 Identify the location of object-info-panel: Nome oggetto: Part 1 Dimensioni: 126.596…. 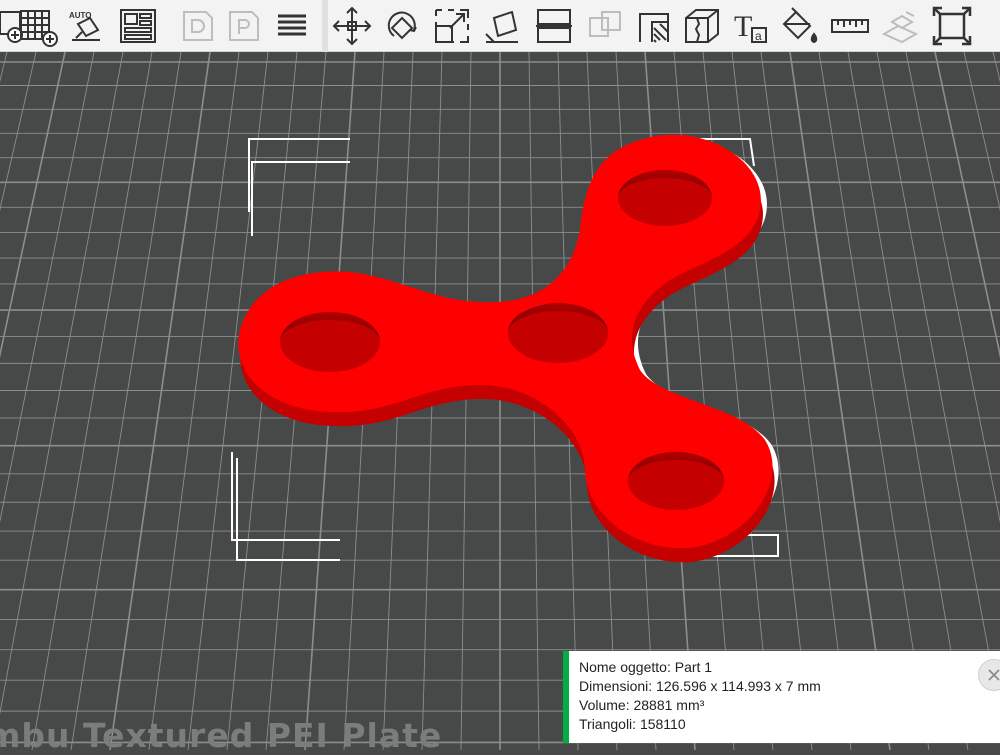
(781, 697).